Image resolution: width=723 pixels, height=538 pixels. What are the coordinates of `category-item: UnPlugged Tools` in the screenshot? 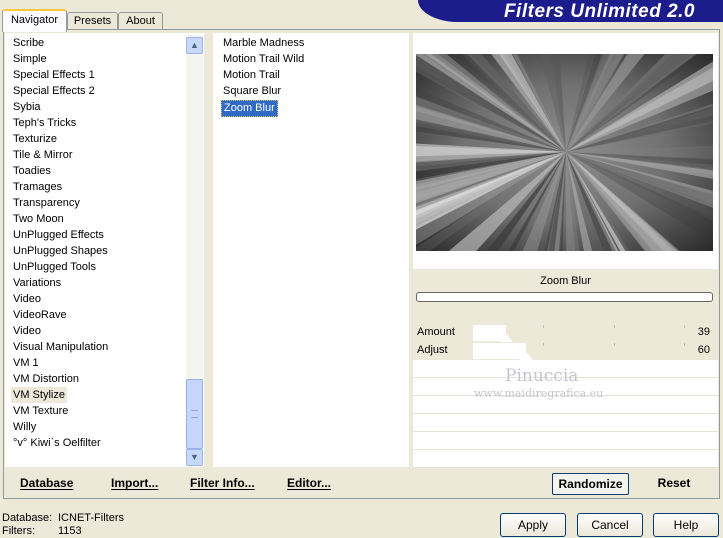 It's located at (54, 267).